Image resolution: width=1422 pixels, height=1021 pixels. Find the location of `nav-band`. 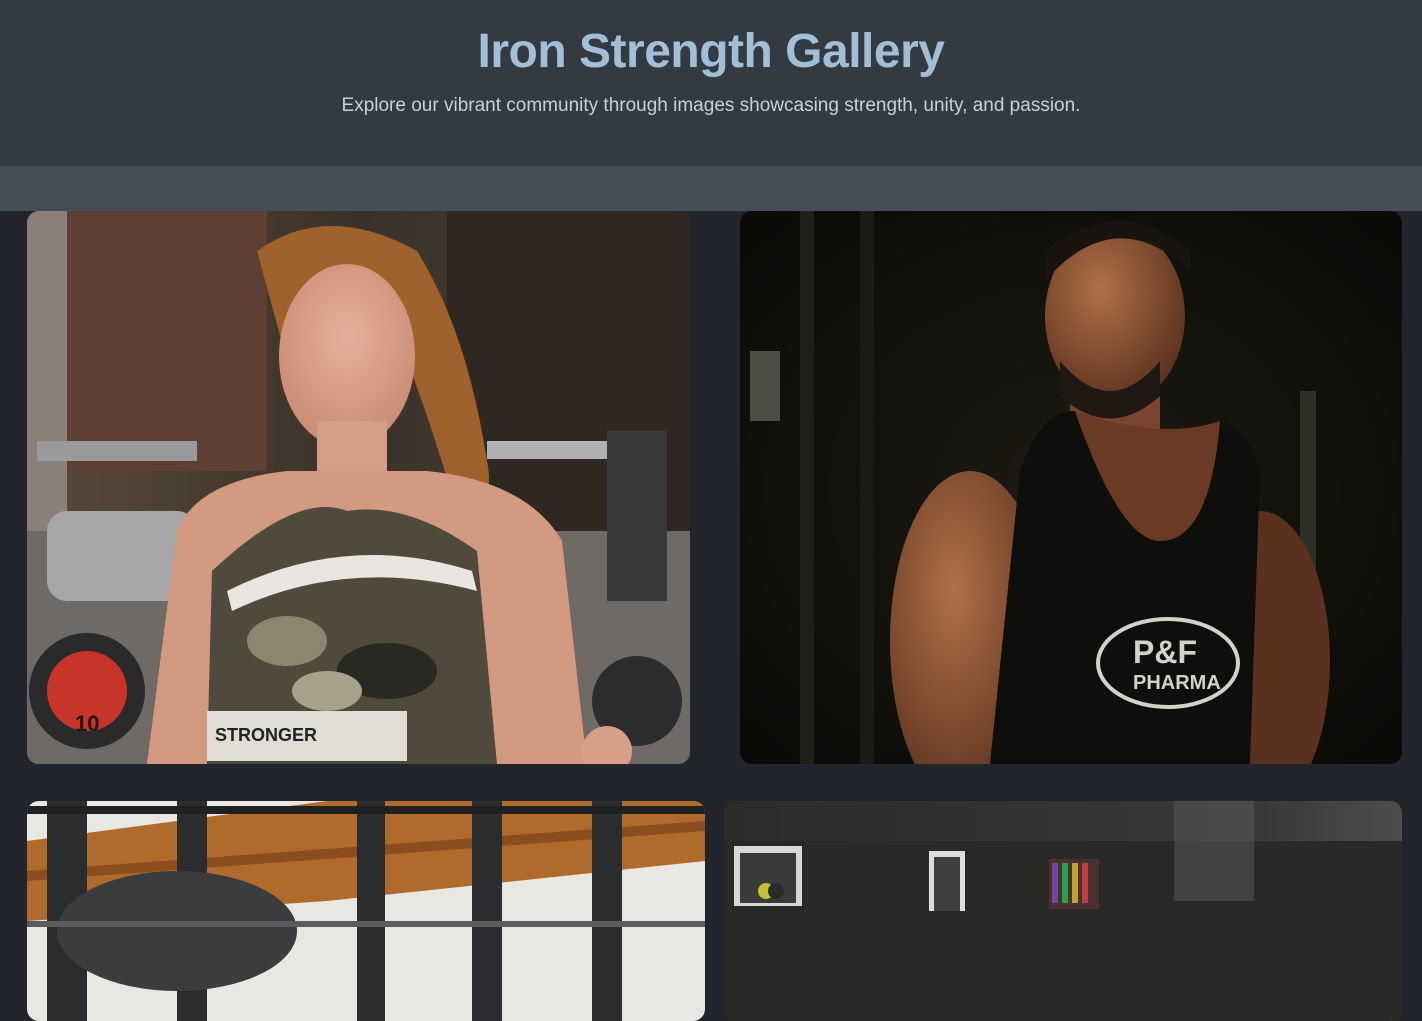

nav-band is located at coordinates (711, 188).